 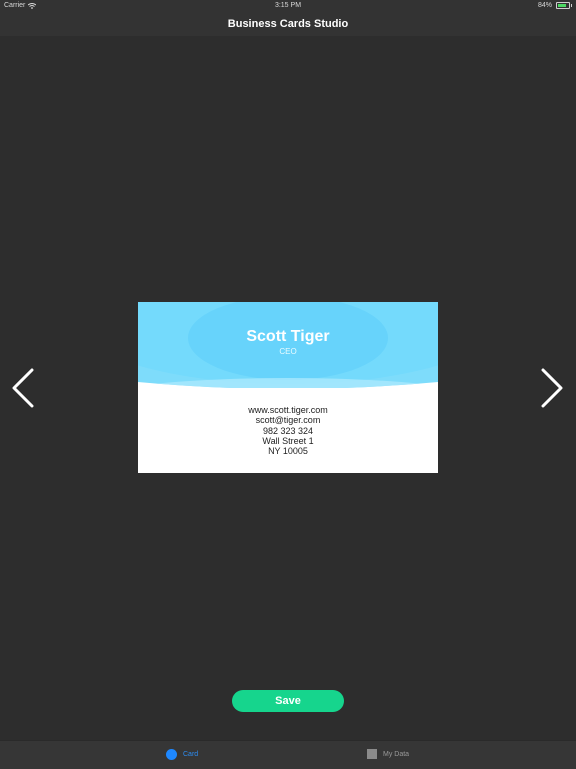 What do you see at coordinates (171, 754) in the screenshot?
I see `circle-icon` at bounding box center [171, 754].